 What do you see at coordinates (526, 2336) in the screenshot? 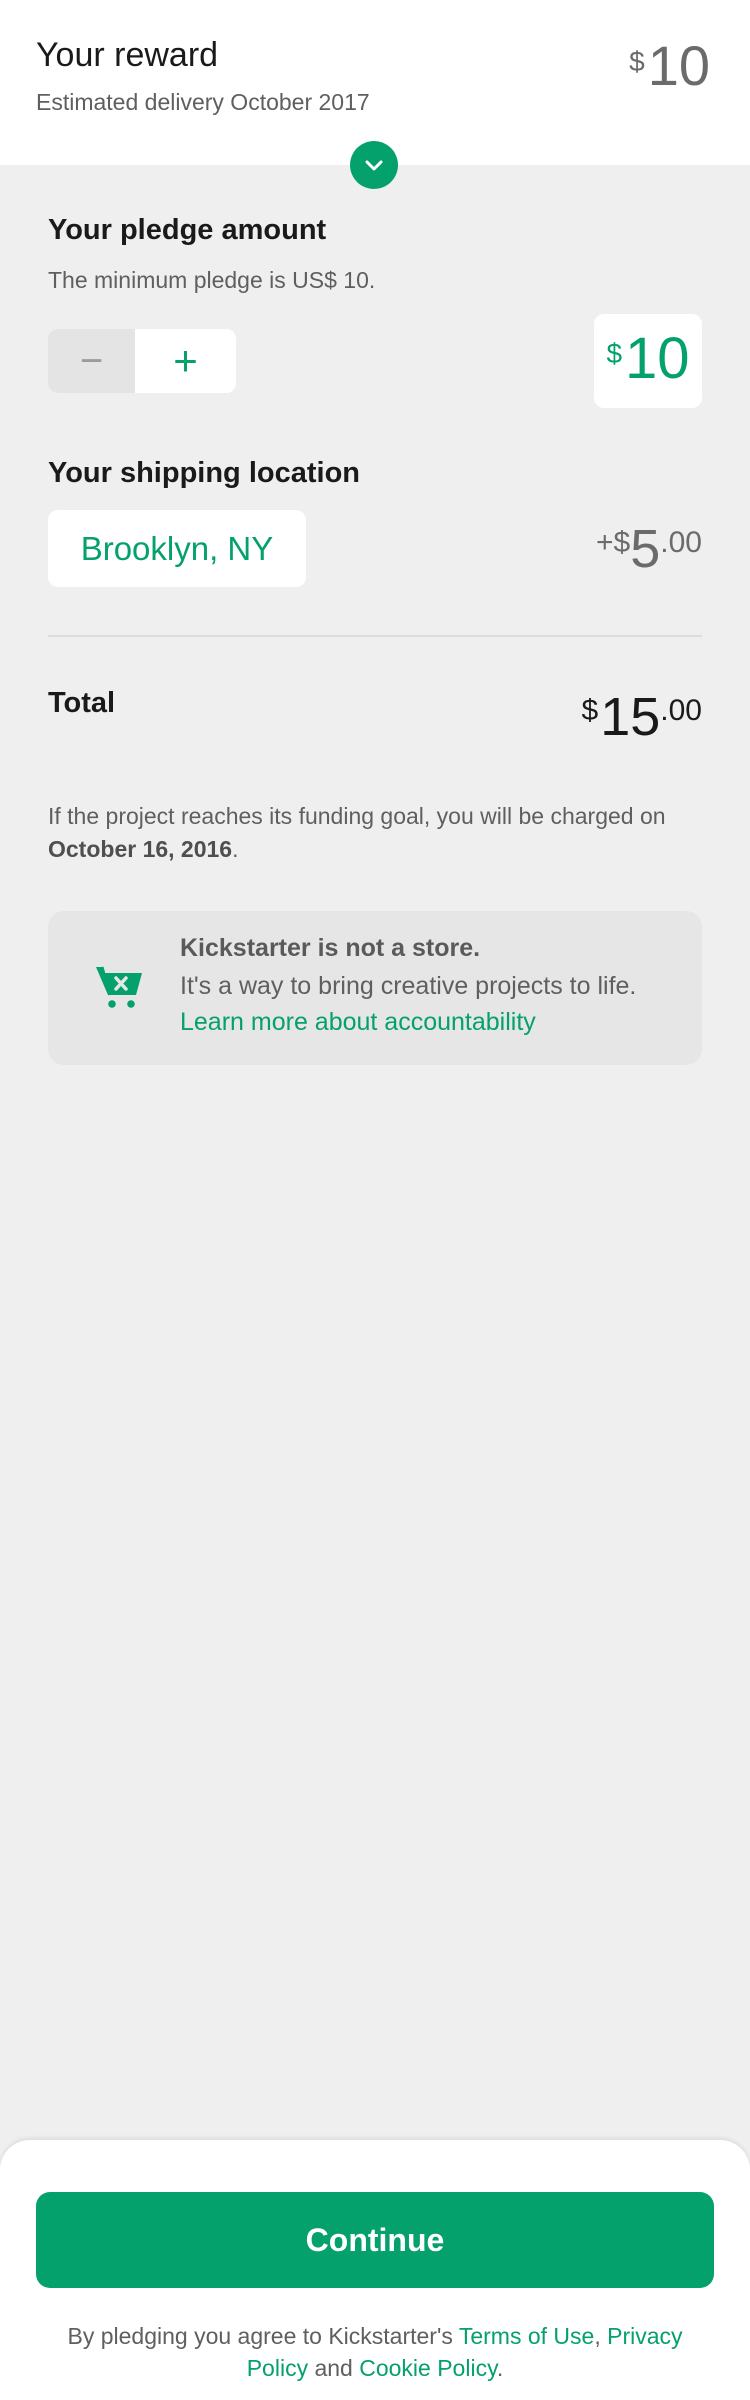
I see `terms-of-use-link: Terms of Use` at bounding box center [526, 2336].